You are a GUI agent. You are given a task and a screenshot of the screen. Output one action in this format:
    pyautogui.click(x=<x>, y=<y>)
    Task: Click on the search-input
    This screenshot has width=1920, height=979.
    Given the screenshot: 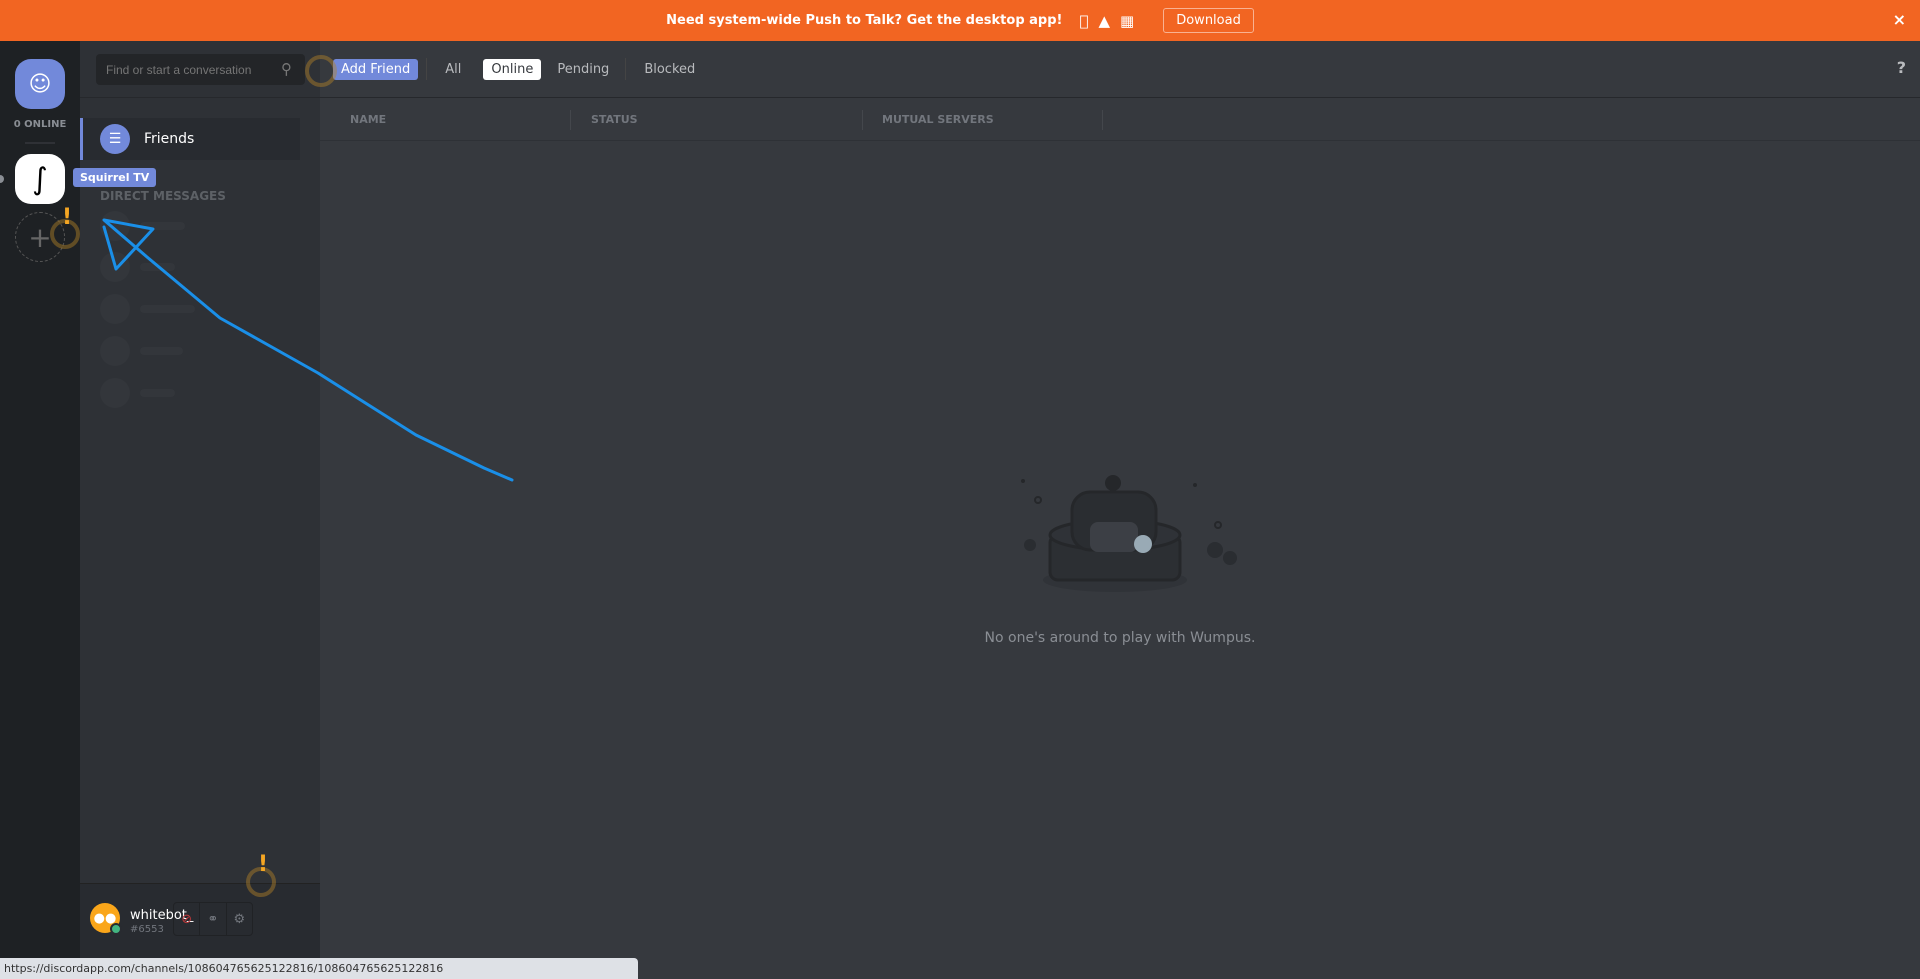 What is the action you would take?
    pyautogui.click(x=200, y=69)
    